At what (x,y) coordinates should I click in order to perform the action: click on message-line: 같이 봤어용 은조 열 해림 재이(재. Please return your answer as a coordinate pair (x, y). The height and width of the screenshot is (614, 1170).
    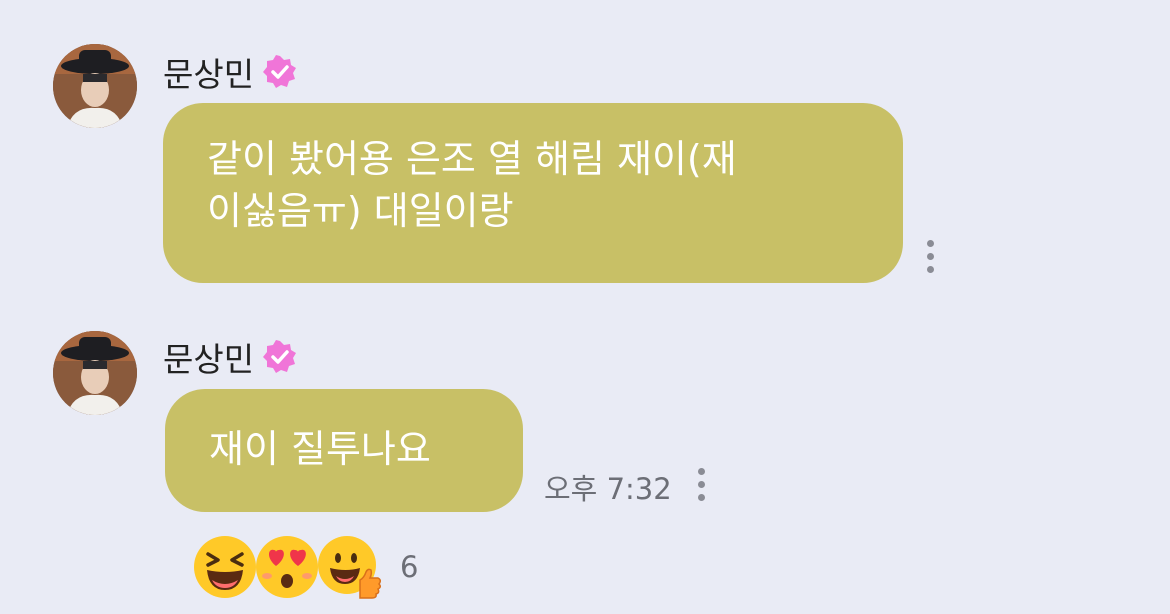
    Looking at the image, I should click on (472, 159).